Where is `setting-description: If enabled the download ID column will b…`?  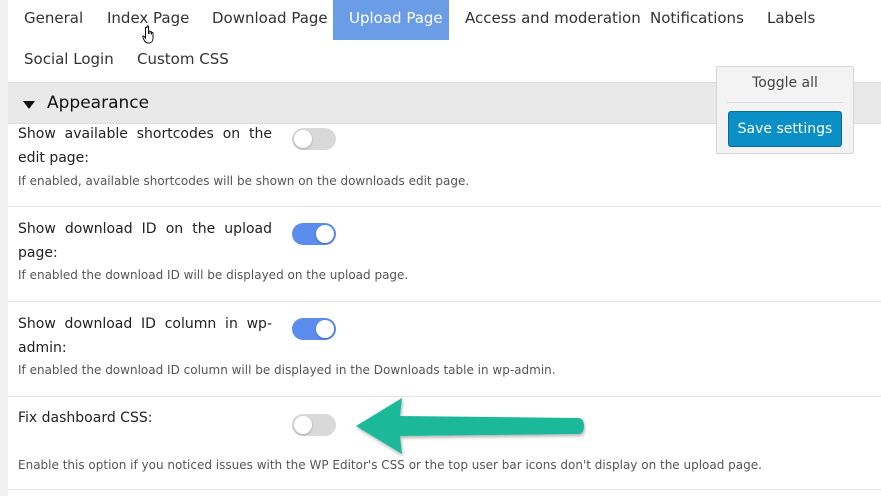
setting-description: If enabled the download ID column will b… is located at coordinates (287, 370).